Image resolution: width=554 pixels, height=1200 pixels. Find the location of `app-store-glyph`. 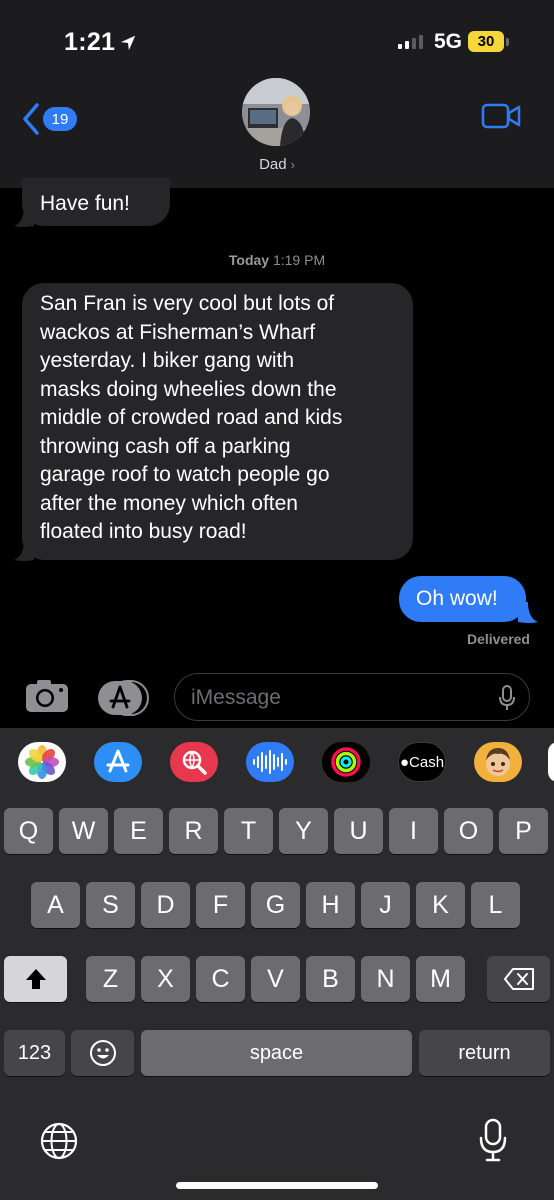

app-store-glyph is located at coordinates (118, 761).